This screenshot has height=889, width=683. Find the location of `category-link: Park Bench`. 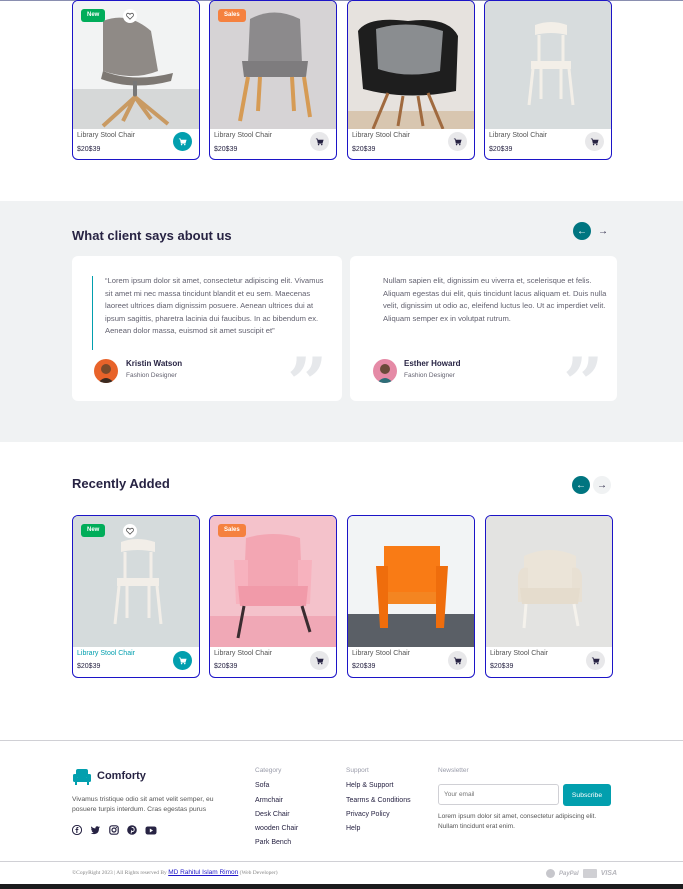

category-link: Park Bench is located at coordinates (273, 842).